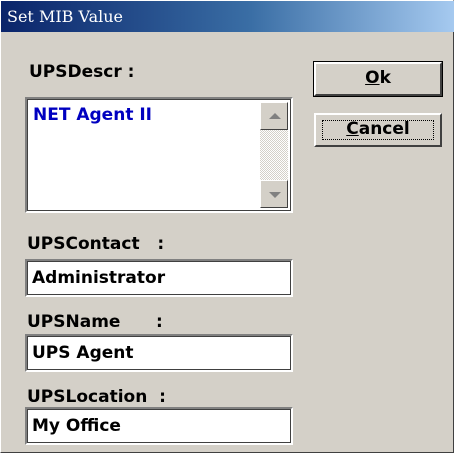 This screenshot has height=453, width=454. What do you see at coordinates (372, 78) in the screenshot?
I see `ok-mnemonic: O` at bounding box center [372, 78].